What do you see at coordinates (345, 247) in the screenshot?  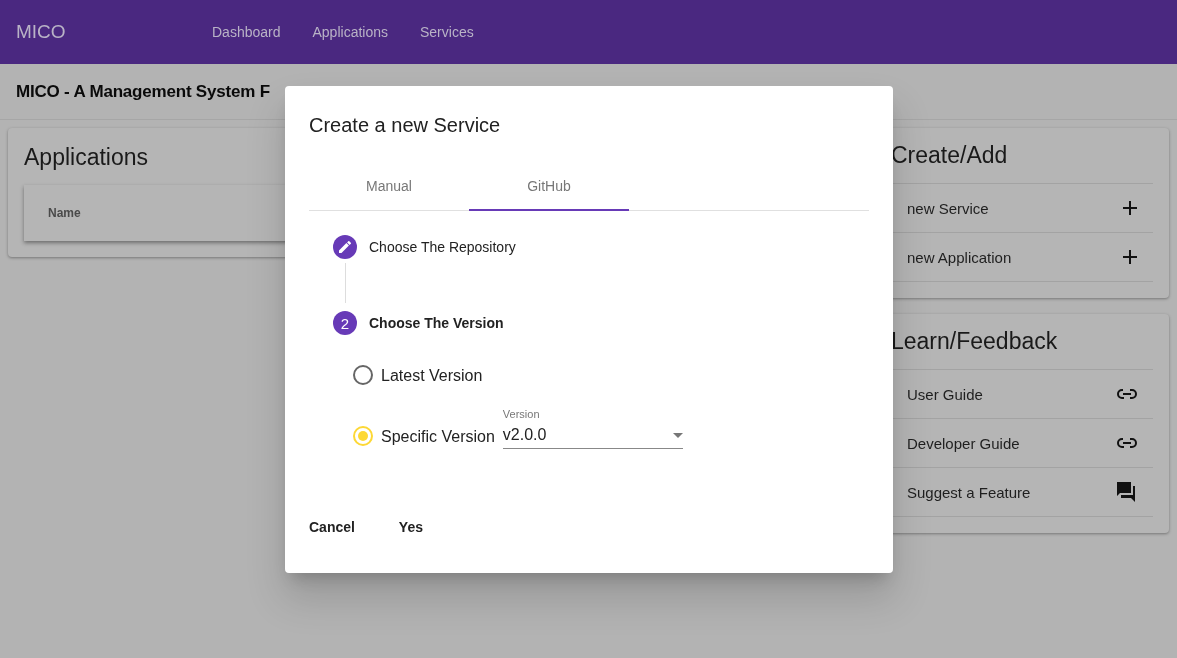 I see `edit-step-icon` at bounding box center [345, 247].